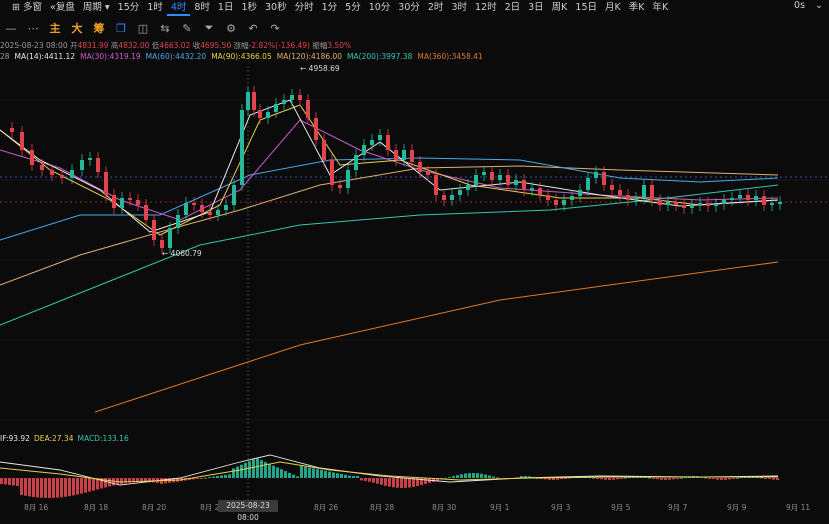  What do you see at coordinates (66, 438) in the screenshot?
I see `macd-legend: IF:93.92 DEA:27.34 MACD:133.16` at bounding box center [66, 438].